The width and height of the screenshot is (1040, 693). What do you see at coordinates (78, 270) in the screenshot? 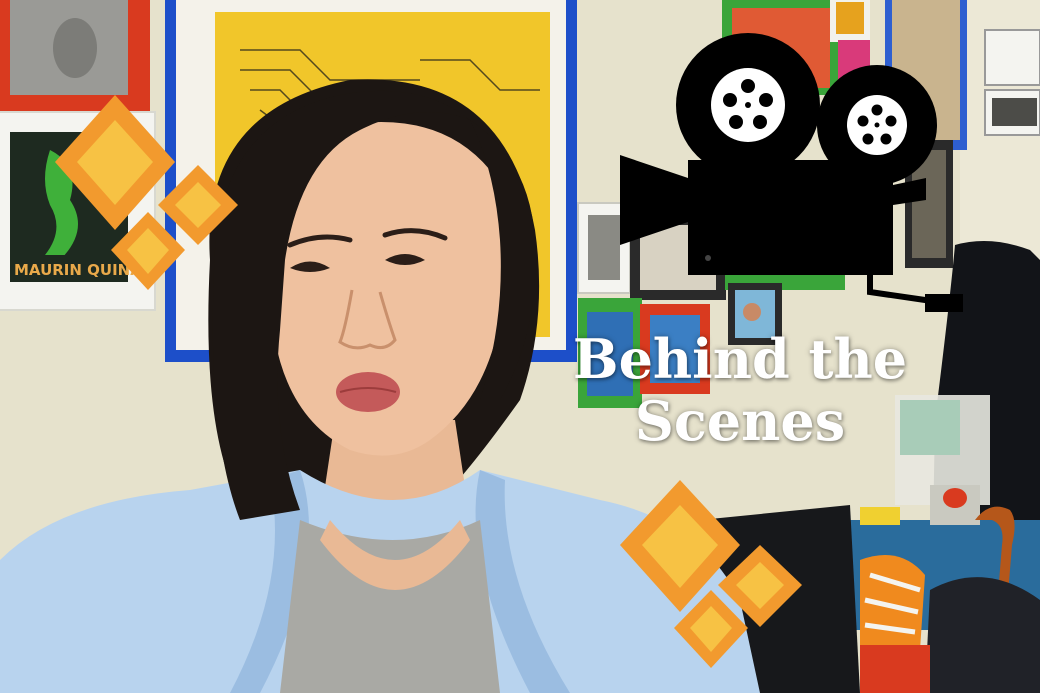
I see `poster-text: MAURIN QUINA` at bounding box center [78, 270].